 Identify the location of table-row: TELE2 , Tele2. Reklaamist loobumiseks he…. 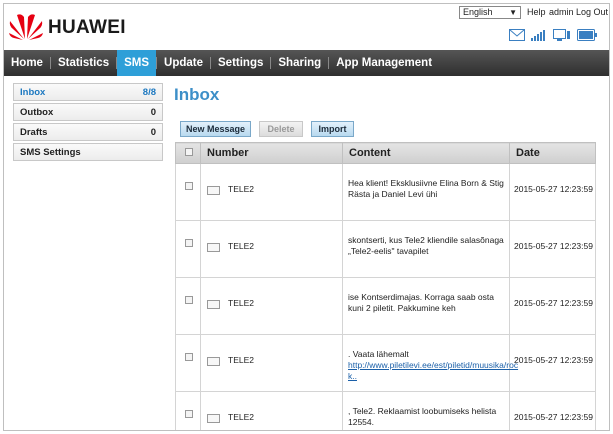
(385, 410).